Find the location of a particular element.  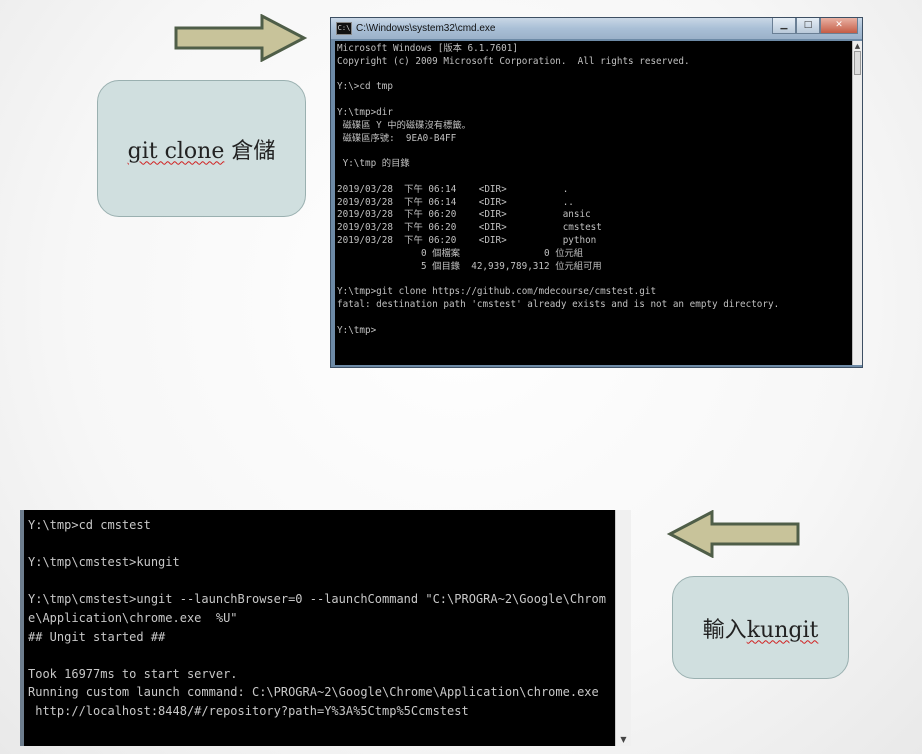

console-line: Y:\tmp>dir is located at coordinates (365, 112).